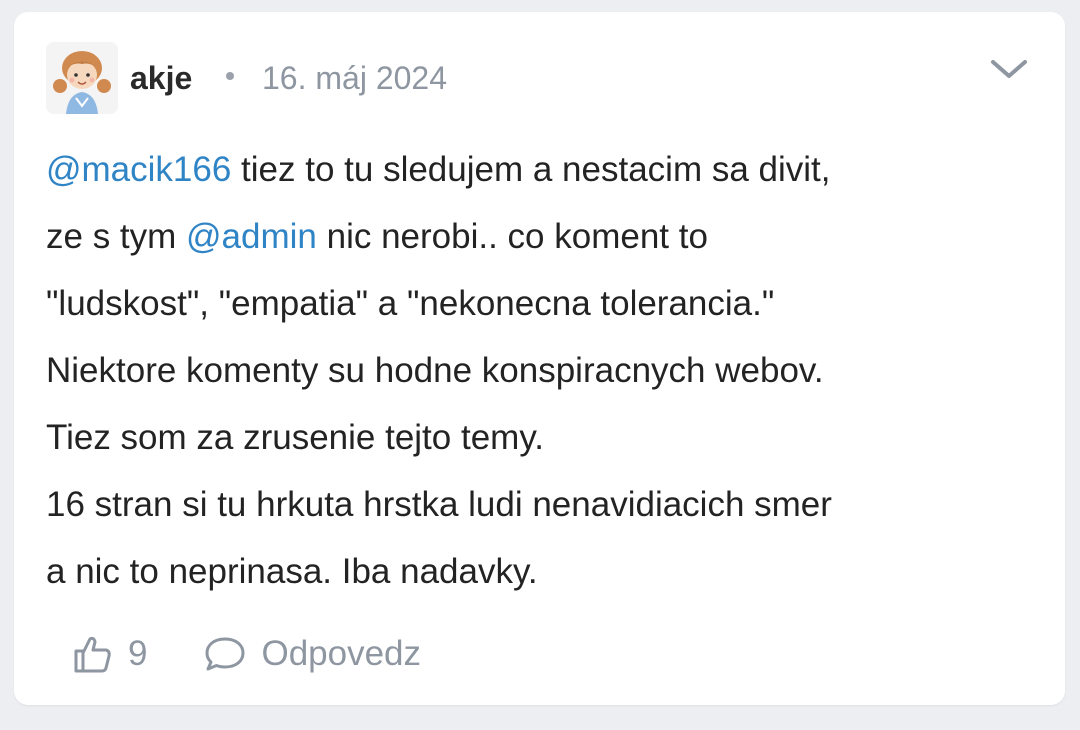  What do you see at coordinates (341, 653) in the screenshot?
I see `reply-label: Odpovedz` at bounding box center [341, 653].